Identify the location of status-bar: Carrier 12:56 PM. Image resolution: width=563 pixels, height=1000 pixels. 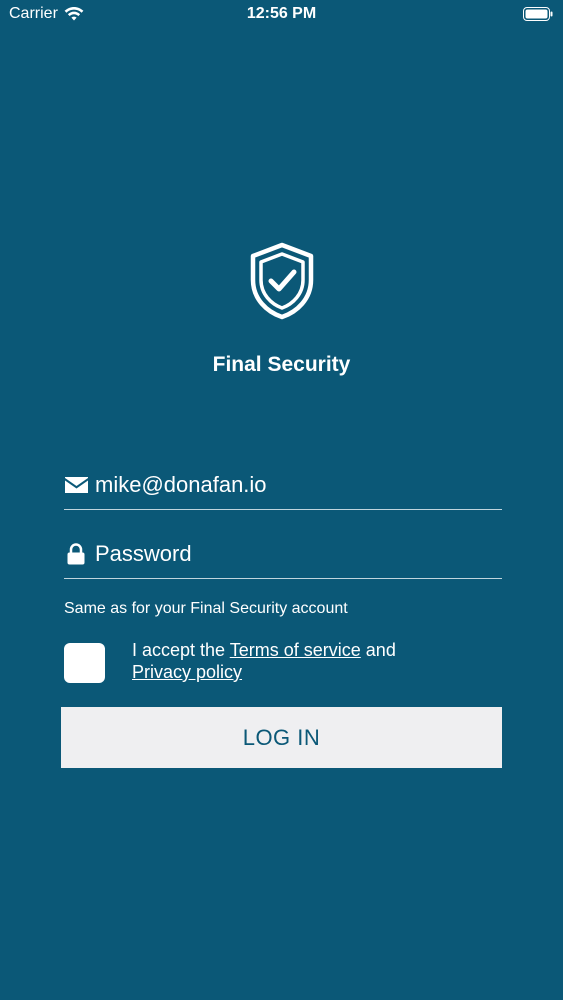
(281, 15).